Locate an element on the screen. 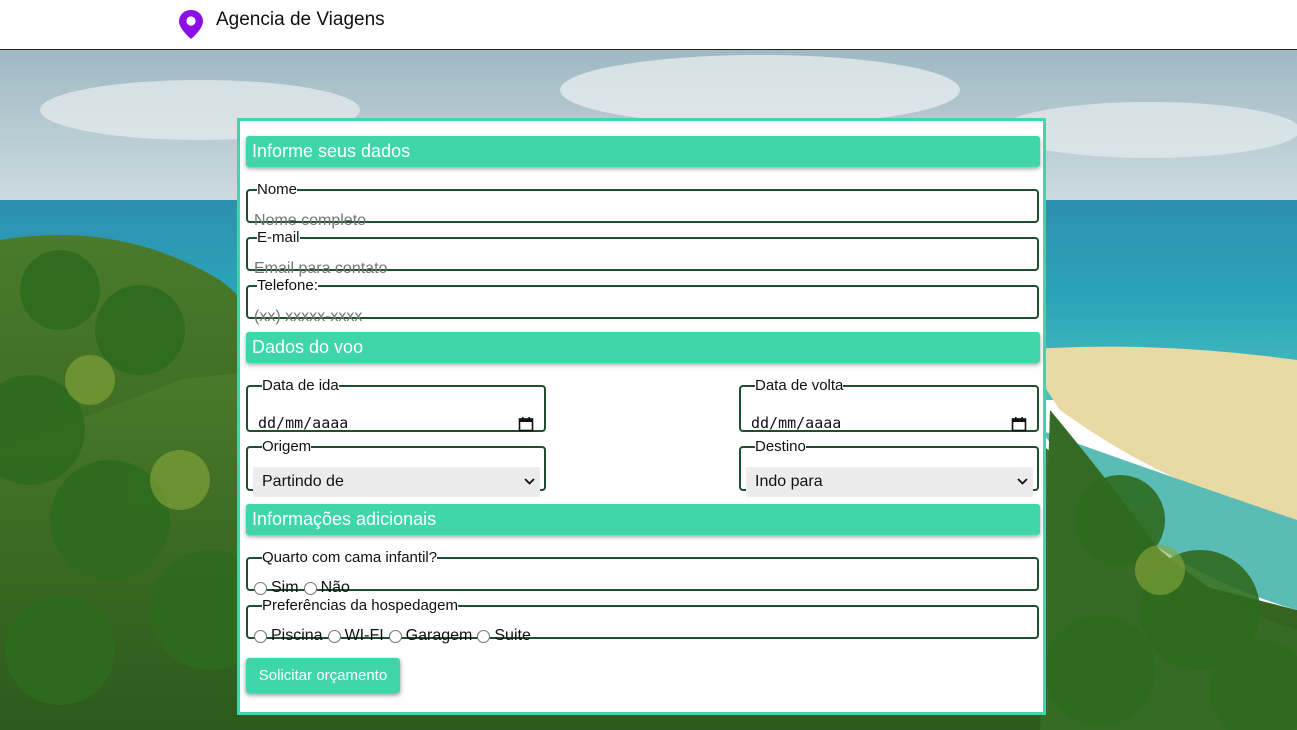 The width and height of the screenshot is (1297, 730). departure-date-label: Data de ida is located at coordinates (300, 385).